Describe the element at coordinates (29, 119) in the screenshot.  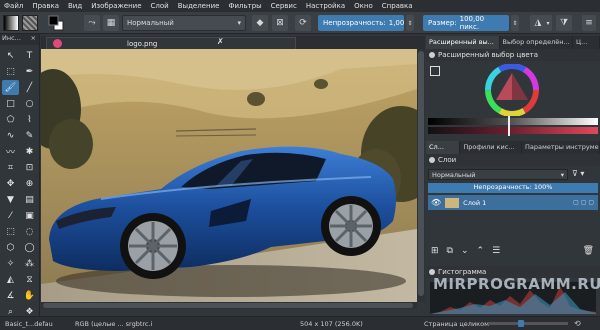
I see `polyline-tool-icon: ⌇` at that location.